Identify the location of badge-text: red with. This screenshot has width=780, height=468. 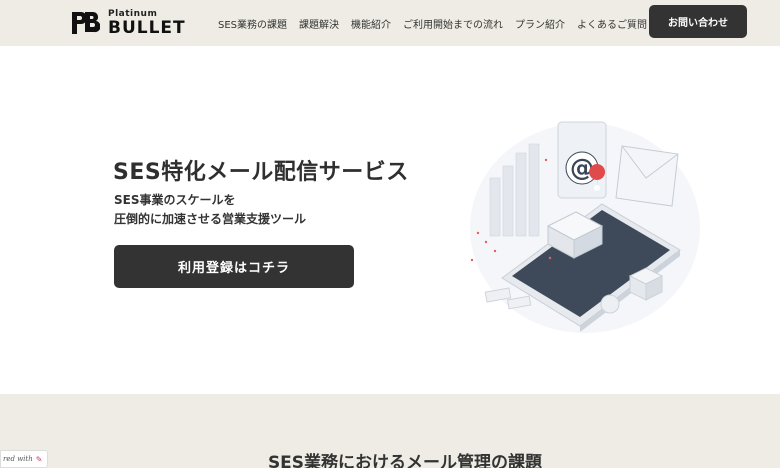
(18, 459).